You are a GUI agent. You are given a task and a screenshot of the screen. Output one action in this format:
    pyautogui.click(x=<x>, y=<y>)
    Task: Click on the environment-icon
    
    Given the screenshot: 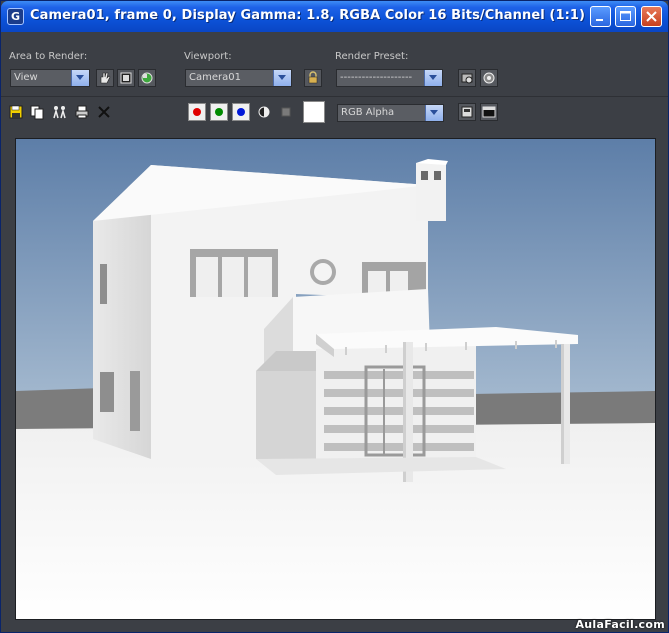 What is the action you would take?
    pyautogui.click(x=489, y=78)
    